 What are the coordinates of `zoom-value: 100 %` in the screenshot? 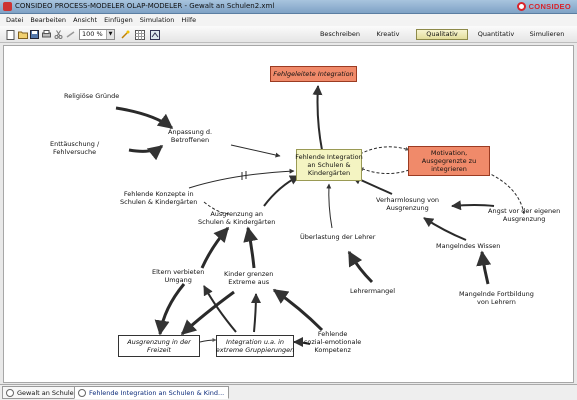 It's located at (92, 34).